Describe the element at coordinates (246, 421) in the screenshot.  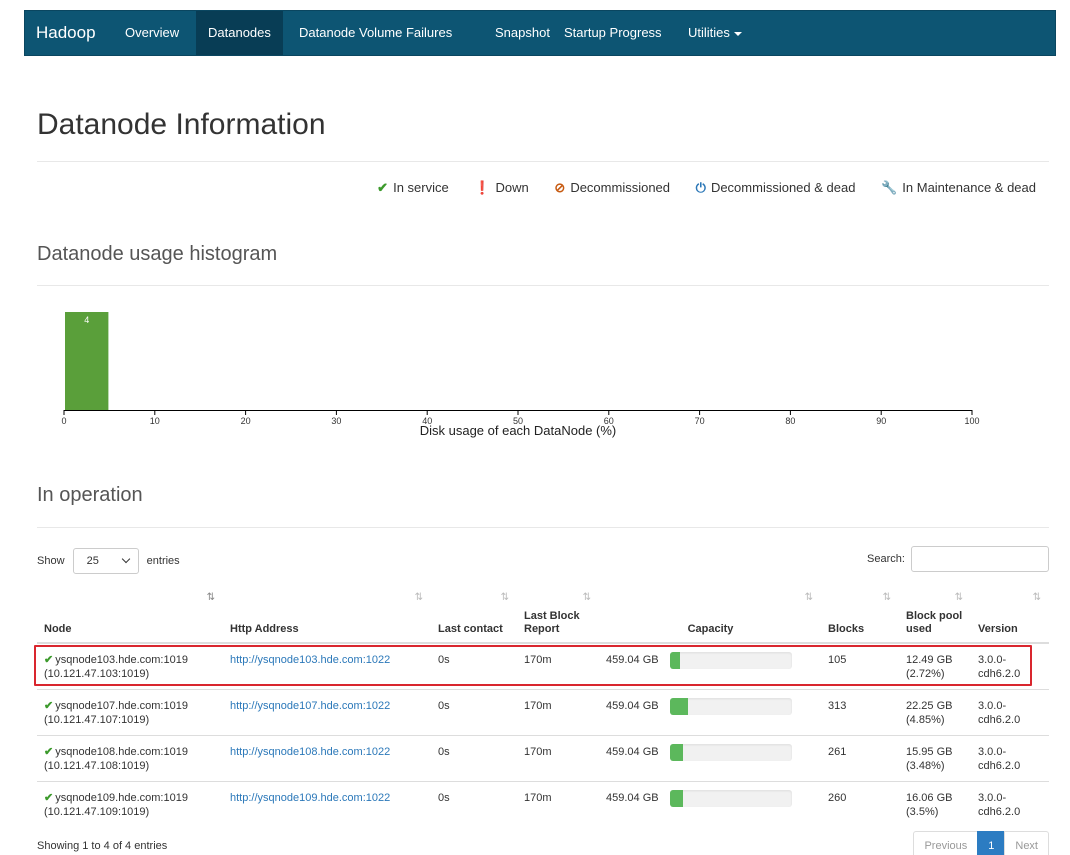
I see `x-tick-label: 20` at that location.